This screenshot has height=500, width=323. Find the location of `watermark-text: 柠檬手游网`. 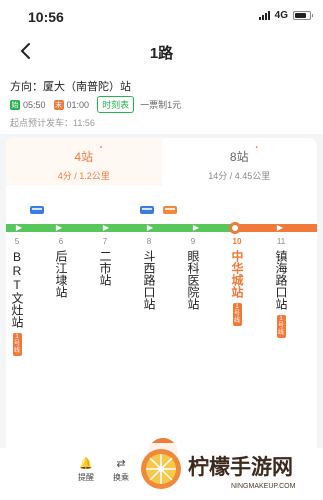

watermark-text: 柠檬手游网 is located at coordinates (240, 467).